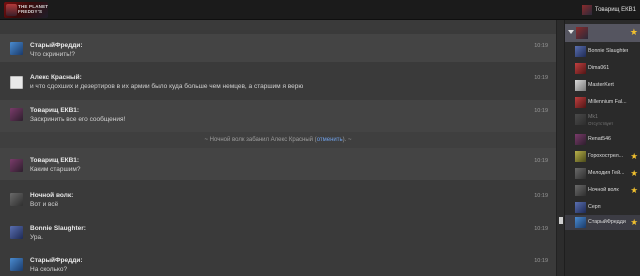 This screenshot has width=640, height=276. I want to click on message-author: Bonnie Slaughter:, so click(58, 228).